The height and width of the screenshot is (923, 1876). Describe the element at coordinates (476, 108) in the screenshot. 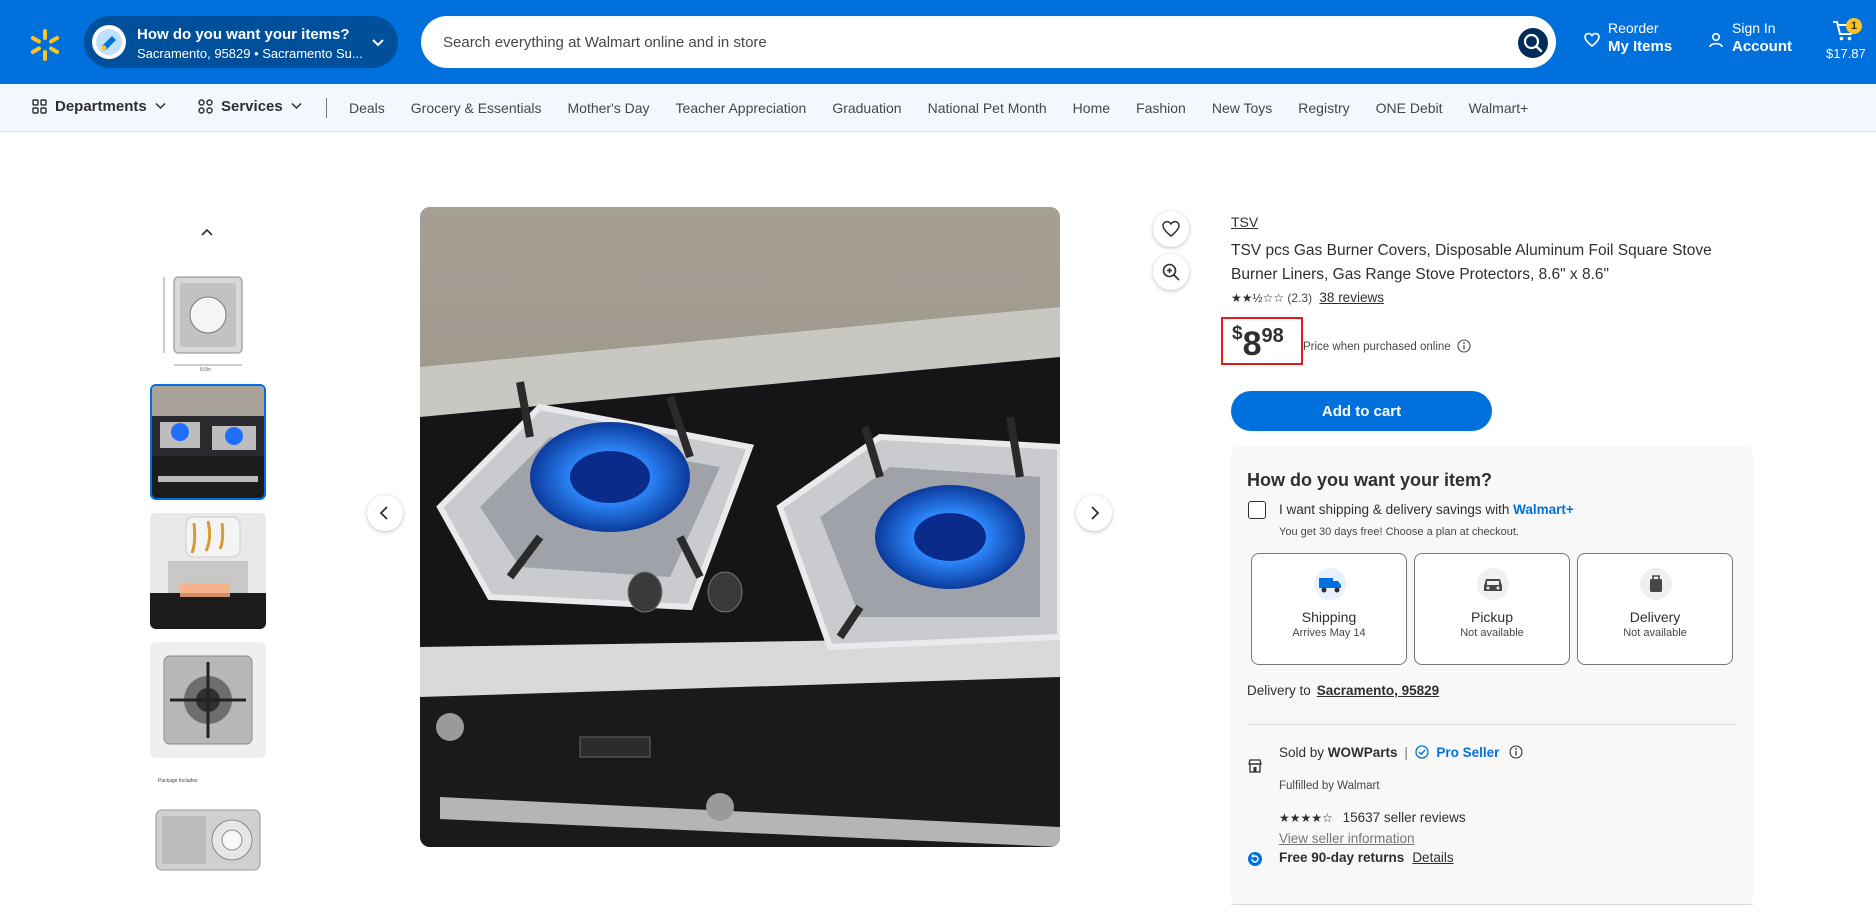

I see `nav-link-grocery: Grocery & Essentials` at that location.